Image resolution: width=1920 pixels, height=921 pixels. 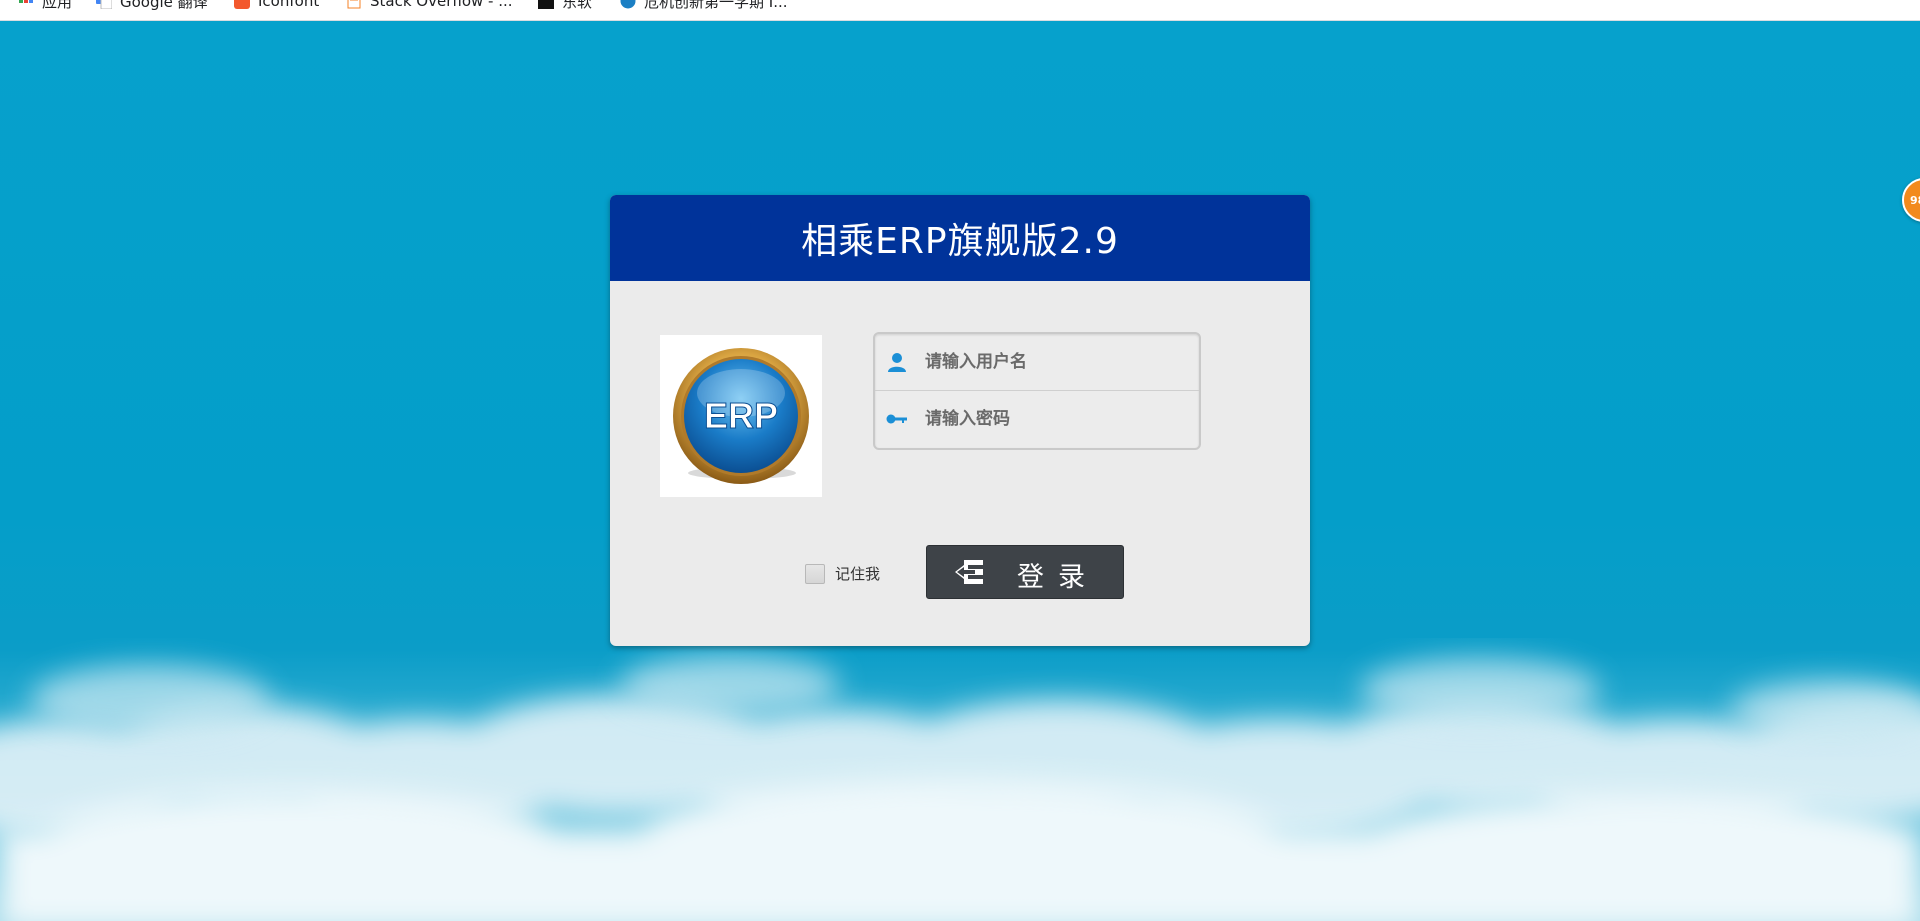 What do you see at coordinates (815, 573) in the screenshot?
I see `remember-checkbox` at bounding box center [815, 573].